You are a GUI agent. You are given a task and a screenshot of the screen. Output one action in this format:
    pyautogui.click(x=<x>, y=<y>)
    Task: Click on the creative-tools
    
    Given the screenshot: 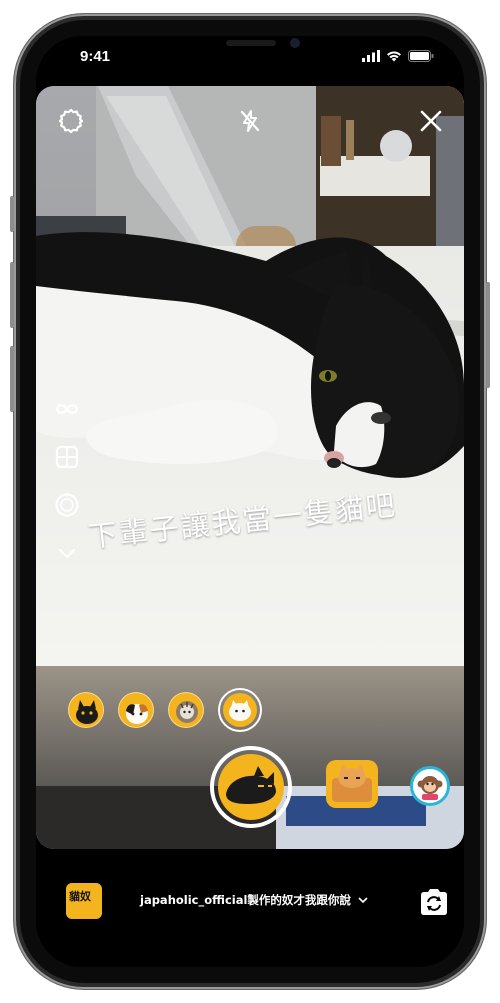 What is the action you would take?
    pyautogui.click(x=67, y=481)
    